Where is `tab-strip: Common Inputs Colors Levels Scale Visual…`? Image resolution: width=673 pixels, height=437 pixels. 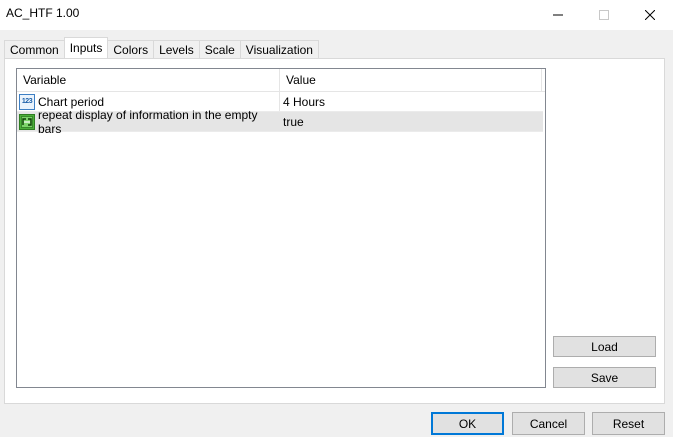 tab-strip: Common Inputs Colors Levels Scale Visual… is located at coordinates (161, 47).